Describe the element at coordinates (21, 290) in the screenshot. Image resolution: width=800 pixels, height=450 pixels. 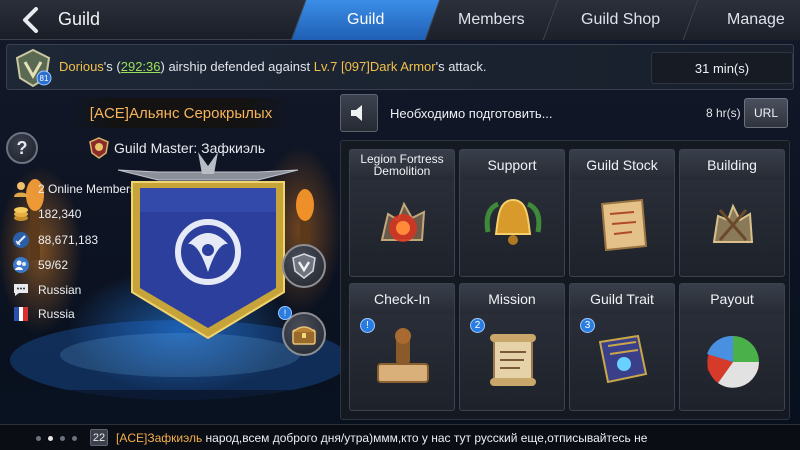
I see `speech-bubble-icon` at that location.